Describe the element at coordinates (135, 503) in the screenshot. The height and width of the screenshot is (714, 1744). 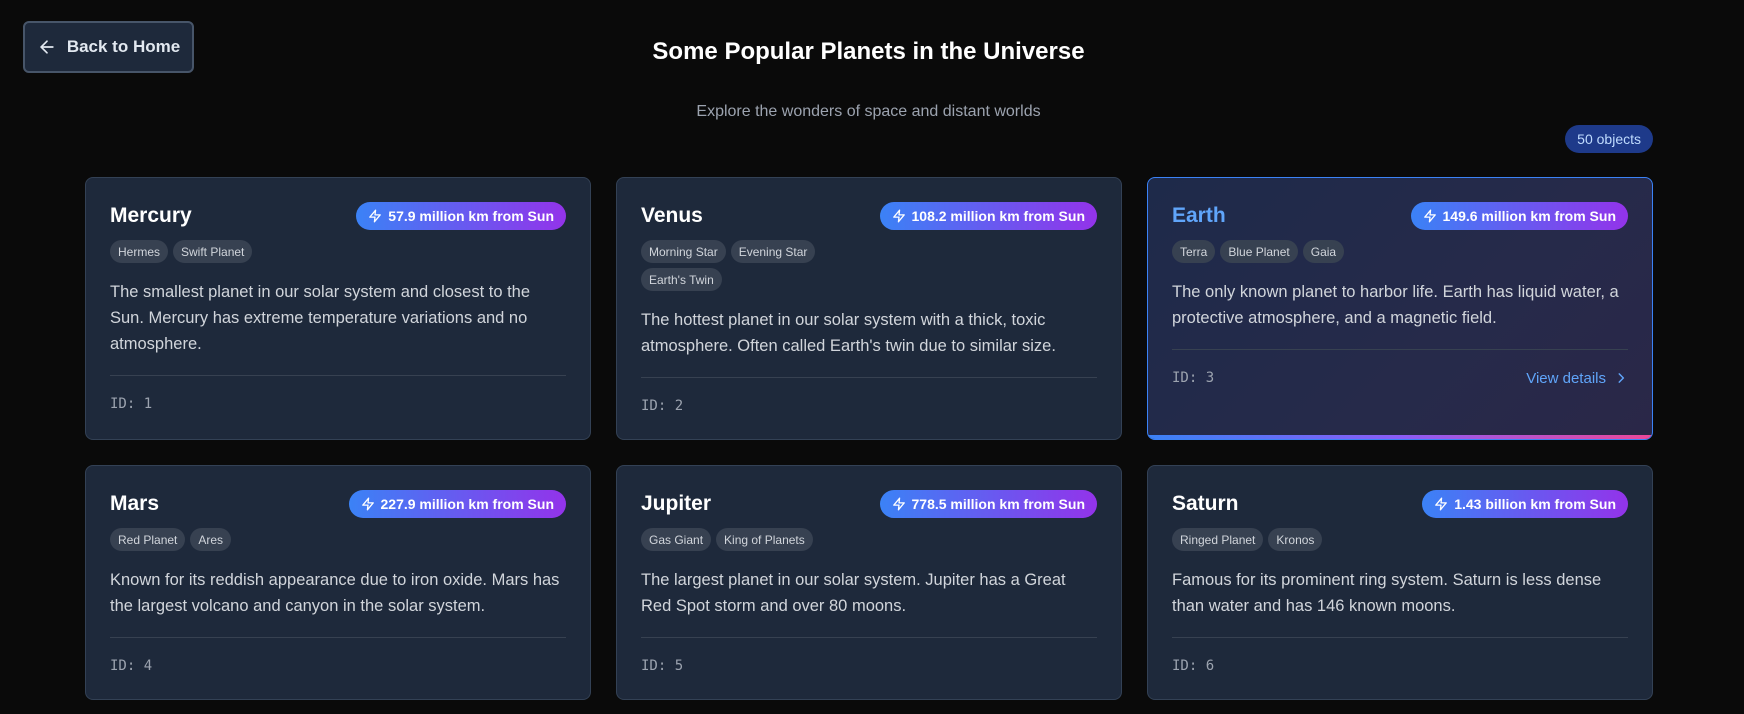
I see `planet-name: Mars` at that location.